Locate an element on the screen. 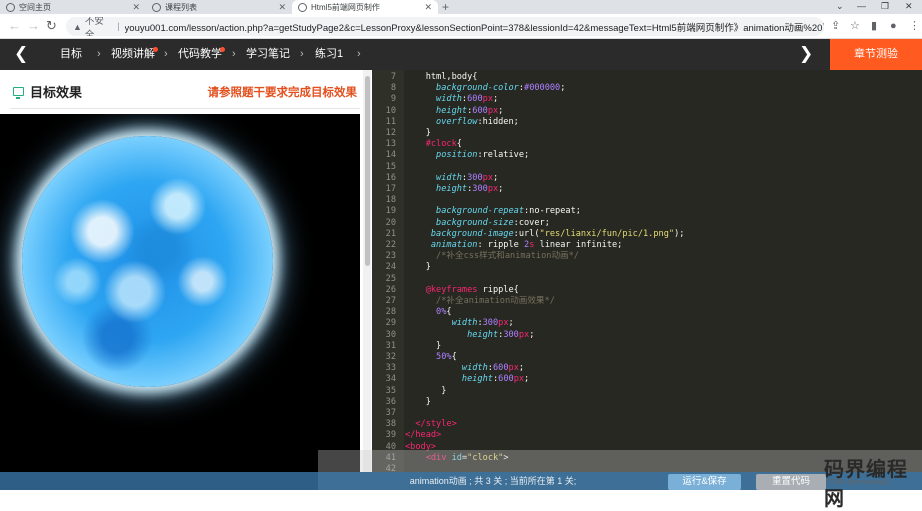  code-line: 10 height:600px; is located at coordinates (647, 111).